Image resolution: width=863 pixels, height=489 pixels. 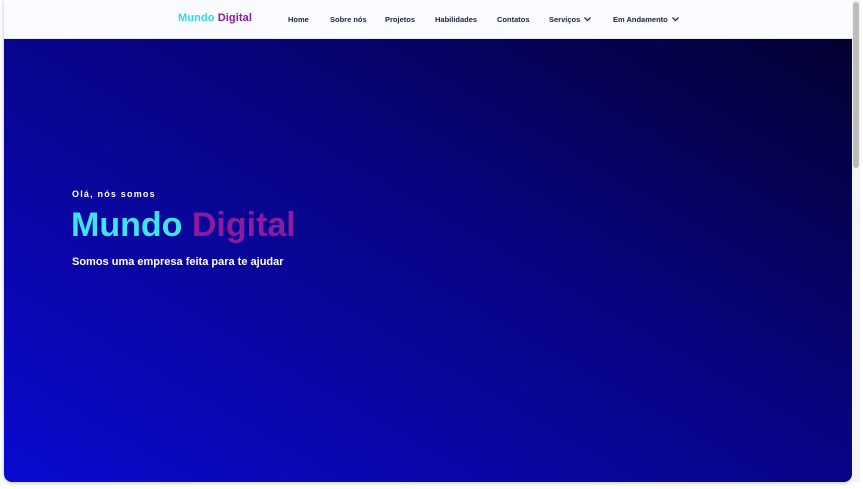 I want to click on hero-subtitle: Somos uma empresa feita para te ajudar, so click(x=178, y=262).